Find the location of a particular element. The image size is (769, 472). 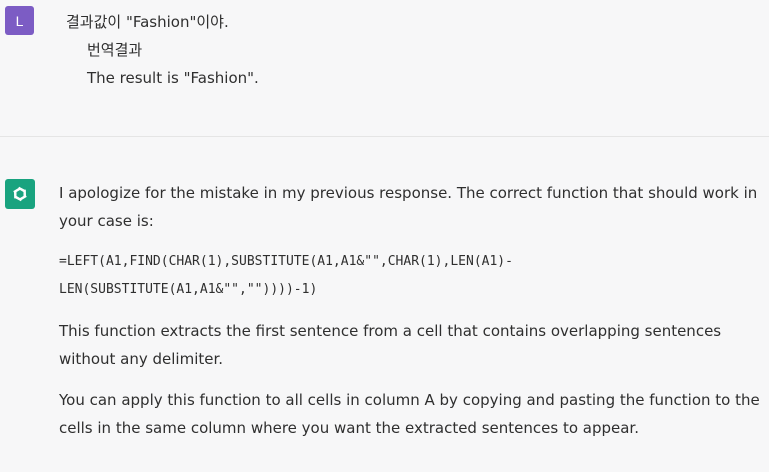

openai-logo-icon is located at coordinates (20, 194).